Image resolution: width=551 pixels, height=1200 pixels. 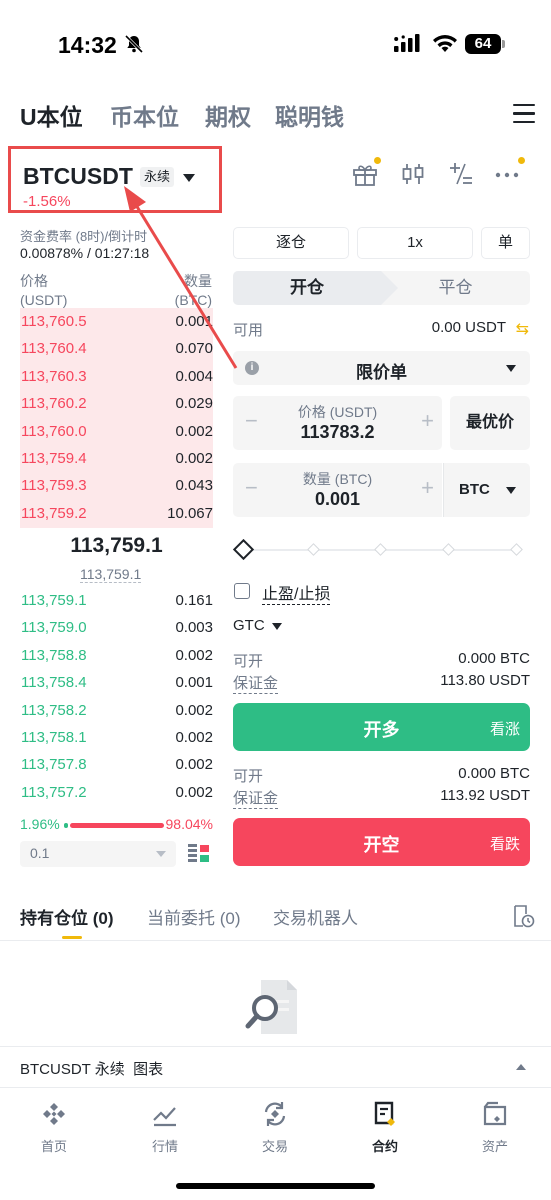 I want to click on nav-assets-label: 资产, so click(x=494, y=1146).